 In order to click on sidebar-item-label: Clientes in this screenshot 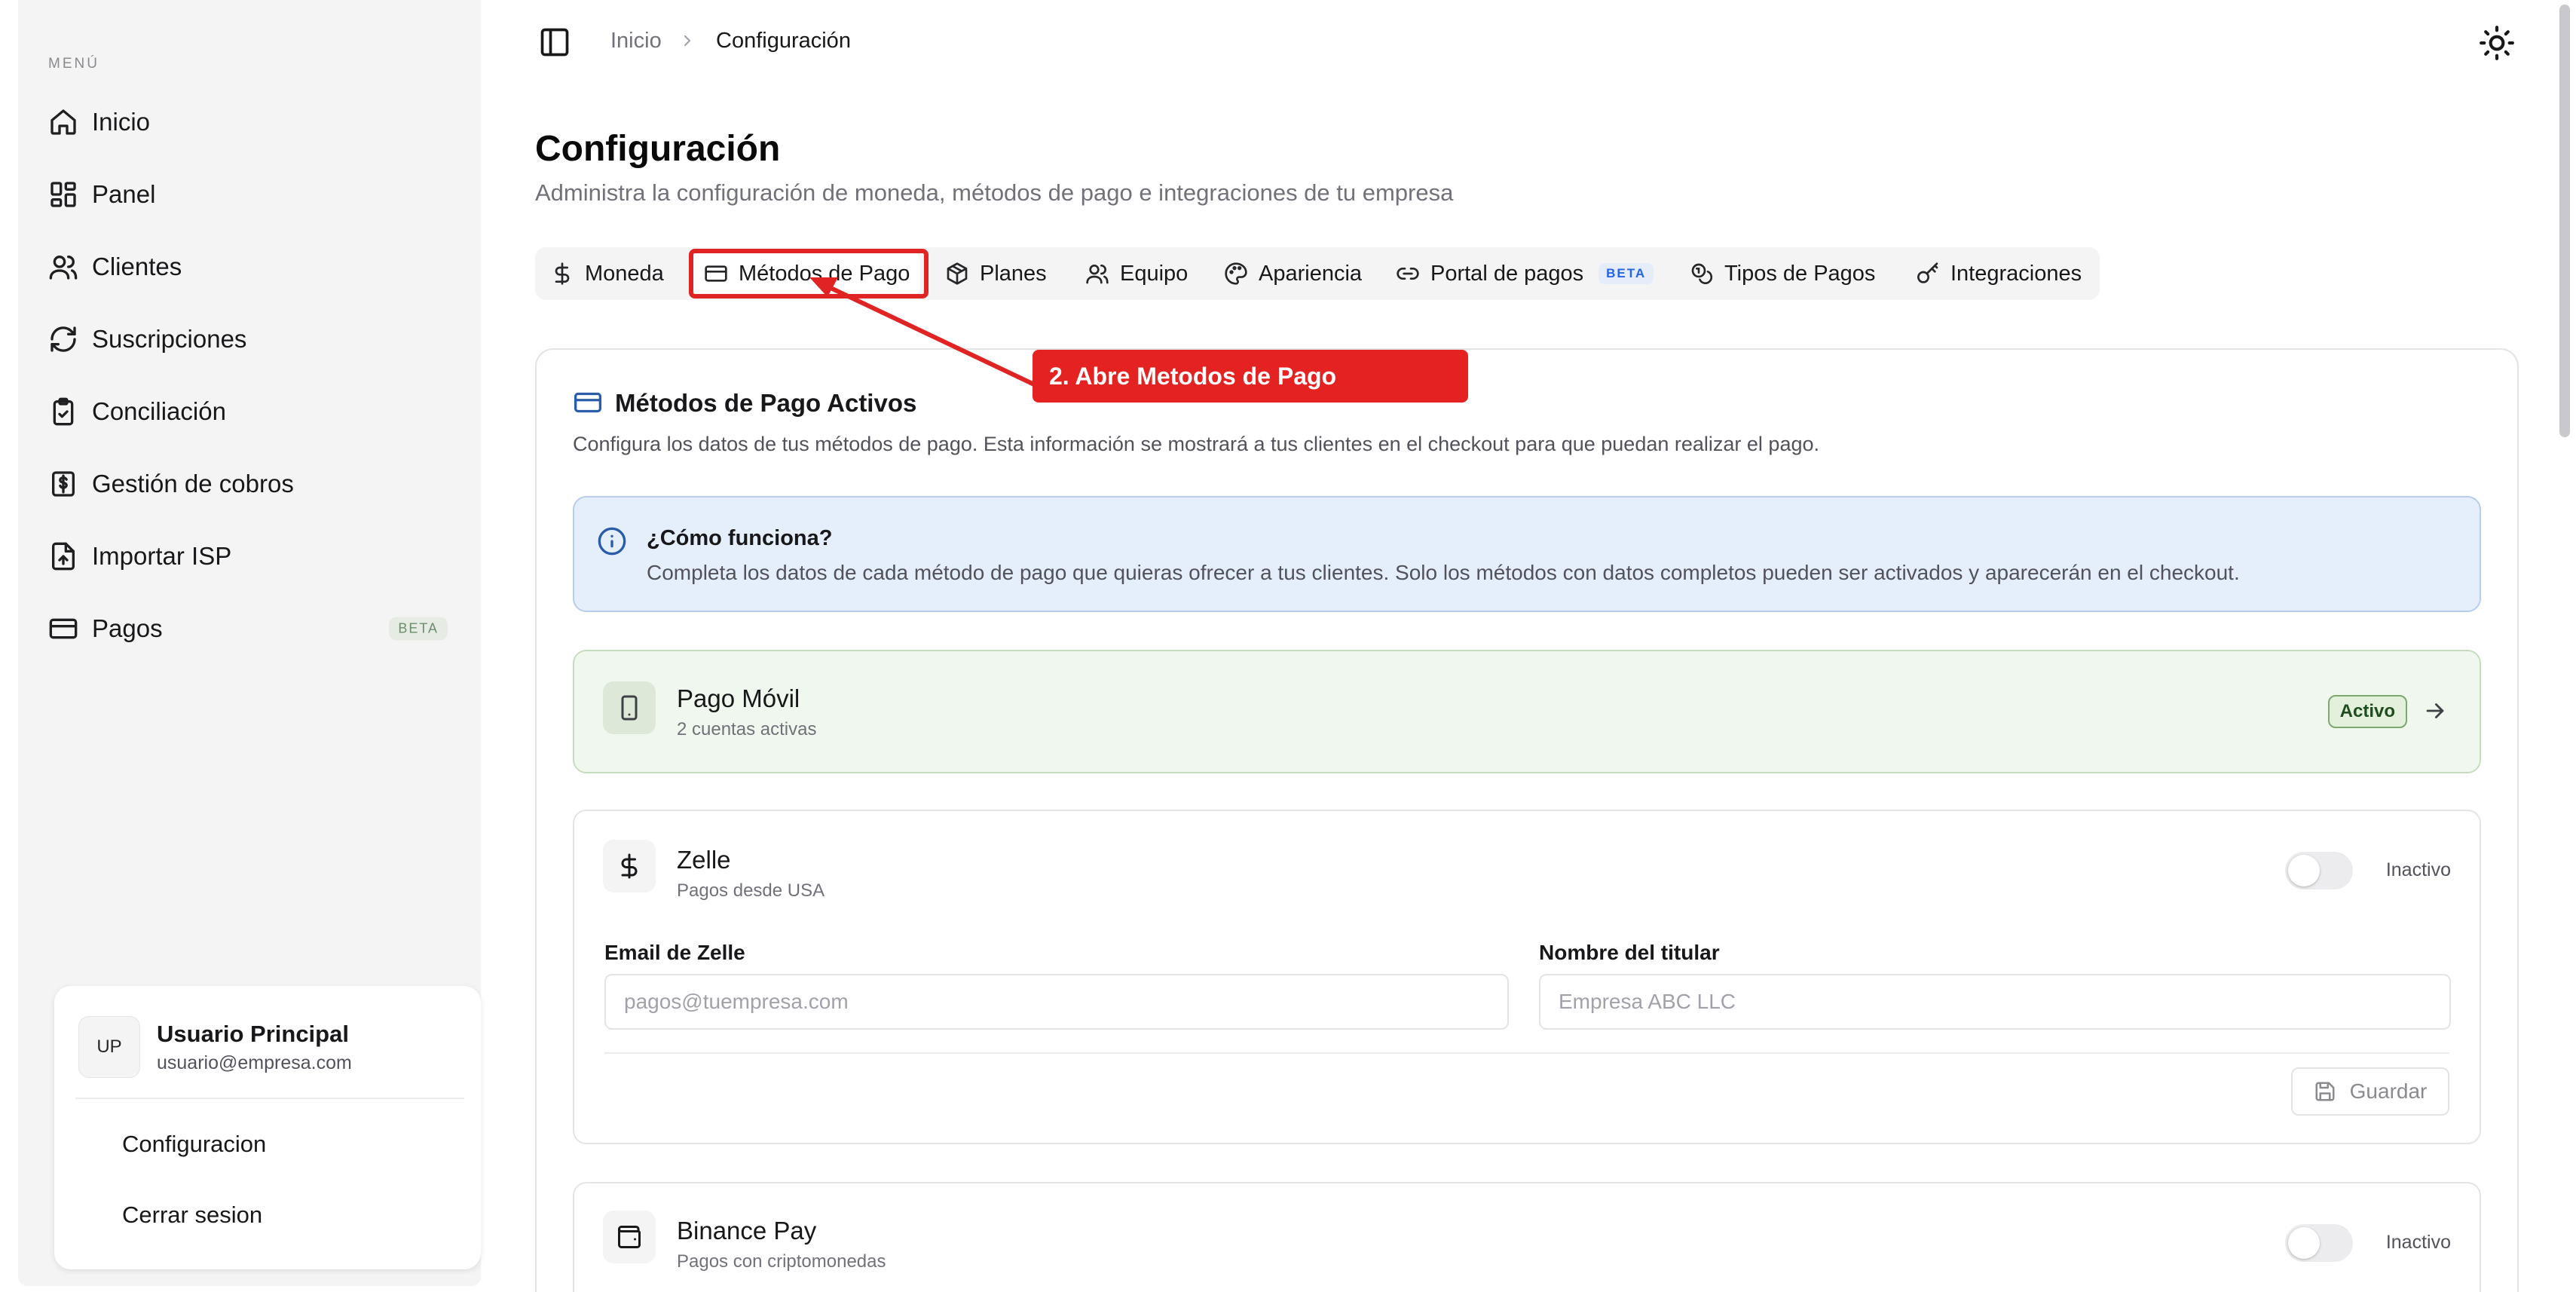, I will do `click(137, 266)`.